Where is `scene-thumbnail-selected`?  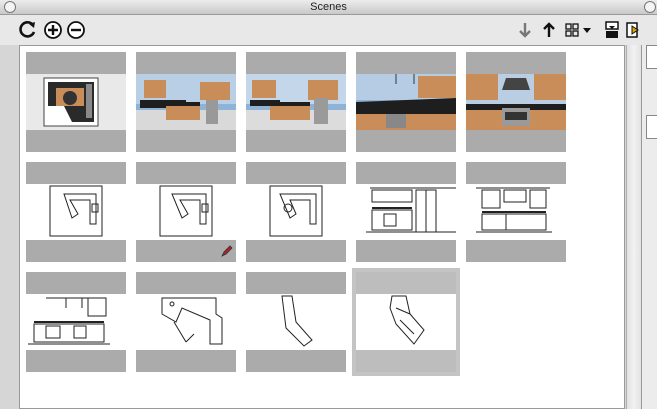 scene-thumbnail-selected is located at coordinates (406, 322).